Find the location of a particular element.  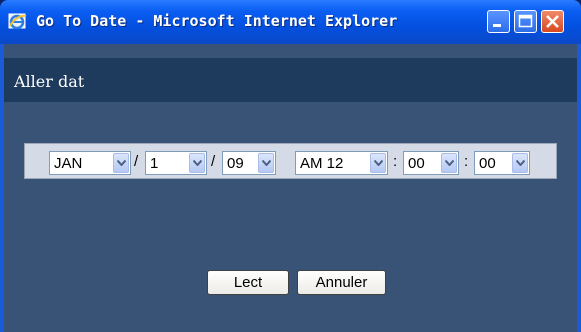

maximize-button is located at coordinates (525, 21).